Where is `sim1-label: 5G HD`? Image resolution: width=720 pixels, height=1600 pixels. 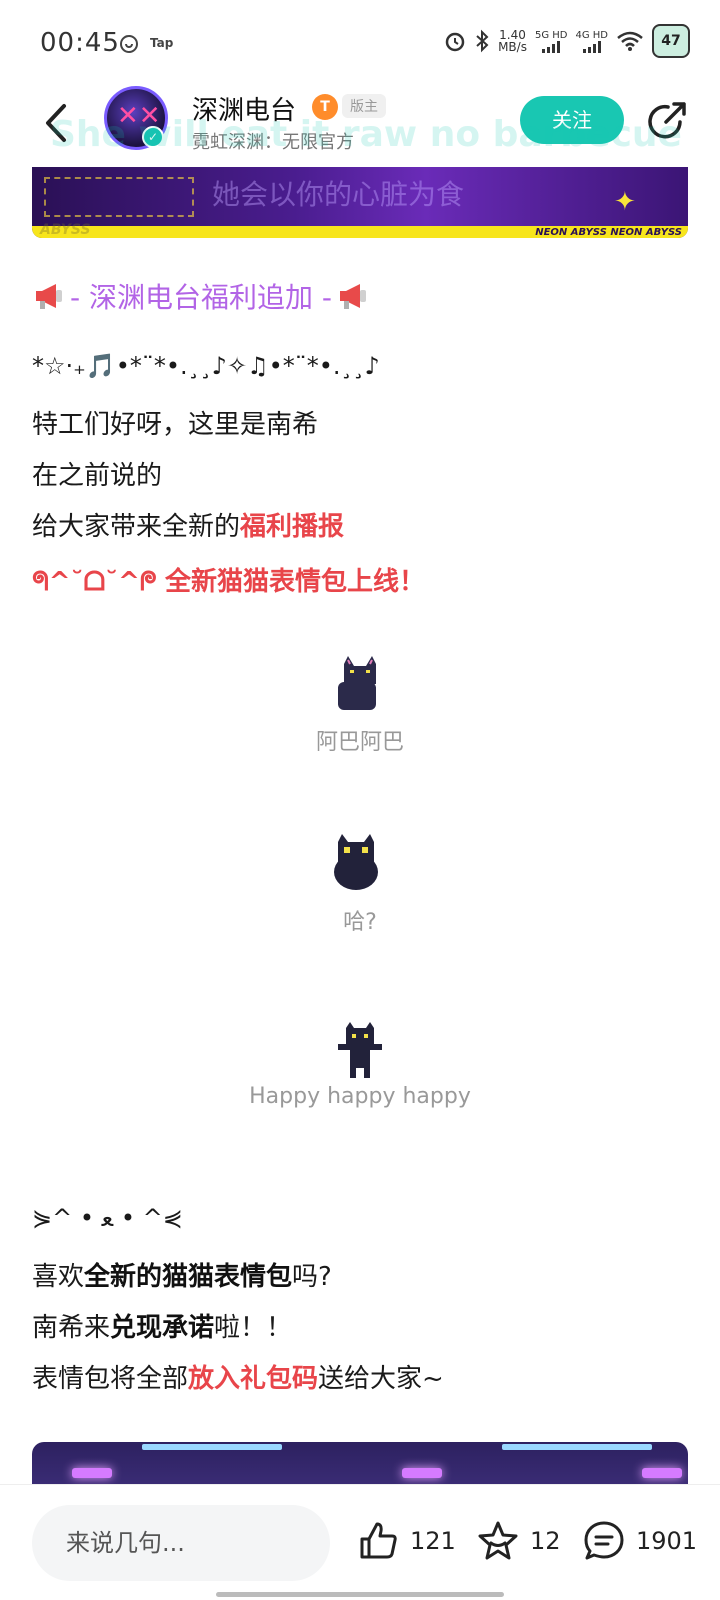 sim1-label: 5G HD is located at coordinates (551, 35).